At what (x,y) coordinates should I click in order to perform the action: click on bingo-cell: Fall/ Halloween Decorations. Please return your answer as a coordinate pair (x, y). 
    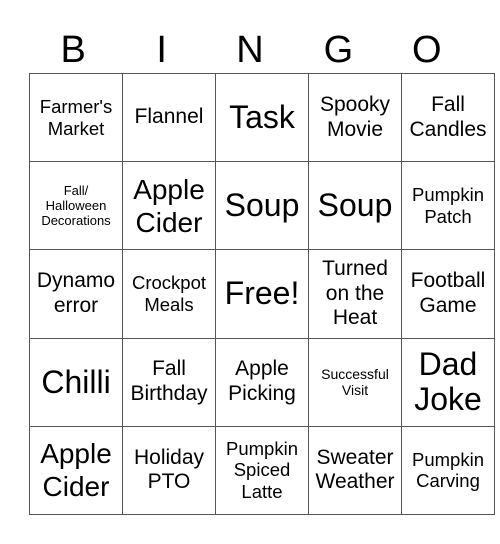
    Looking at the image, I should click on (76, 206).